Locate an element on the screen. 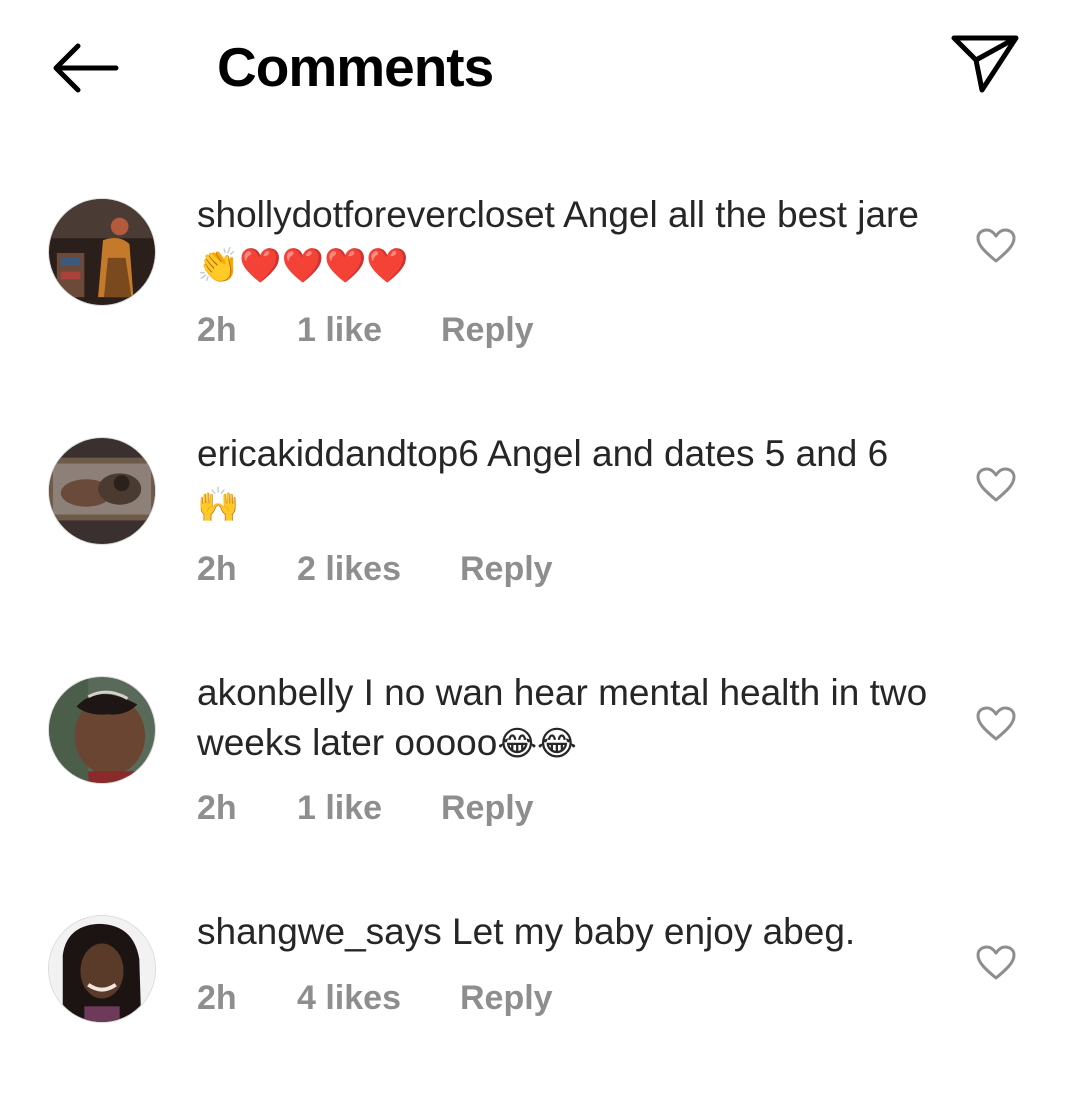 This screenshot has width=1080, height=1115. comment-meta: 2h 2 likes Reply is located at coordinates (375, 569).